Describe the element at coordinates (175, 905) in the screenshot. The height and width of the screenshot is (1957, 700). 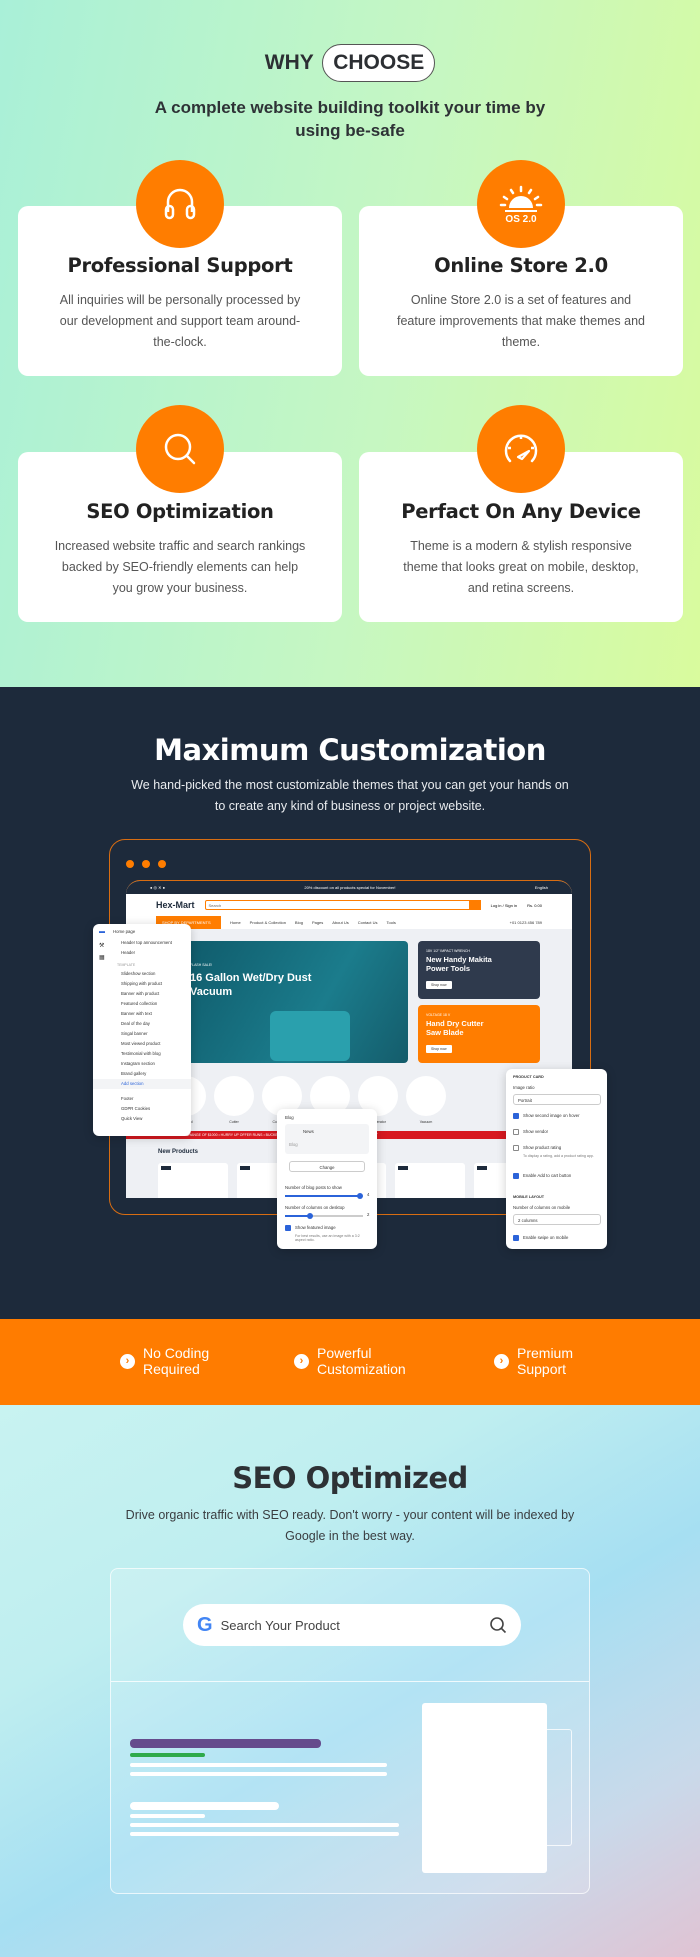
I see `store-logo: Hex-Mart` at that location.